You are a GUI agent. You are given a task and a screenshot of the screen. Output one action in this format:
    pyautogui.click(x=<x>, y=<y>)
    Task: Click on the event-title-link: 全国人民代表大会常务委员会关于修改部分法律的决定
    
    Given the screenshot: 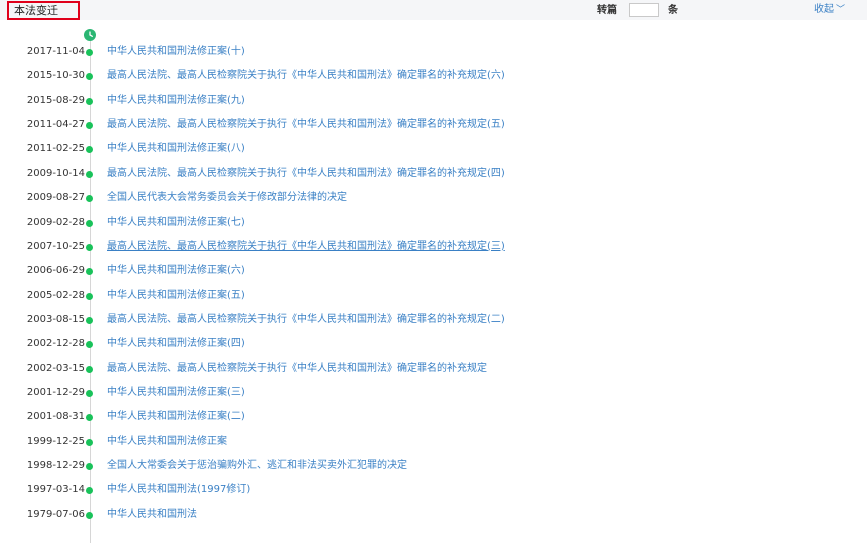 What is the action you would take?
    pyautogui.click(x=227, y=198)
    